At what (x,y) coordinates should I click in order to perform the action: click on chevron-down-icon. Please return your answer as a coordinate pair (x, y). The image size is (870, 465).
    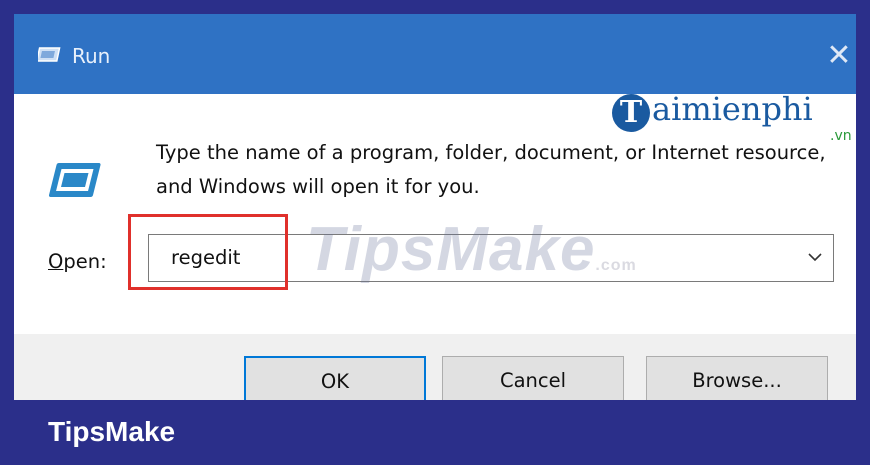
    Looking at the image, I should click on (815, 257).